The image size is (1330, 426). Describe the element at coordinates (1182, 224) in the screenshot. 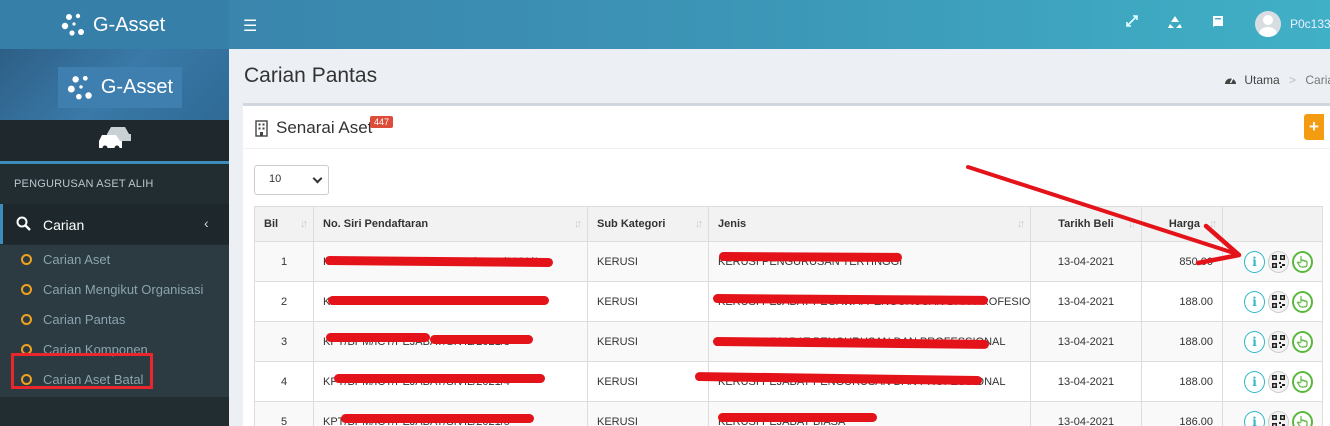

I see `column-header-harga: Harga ↓↑` at that location.